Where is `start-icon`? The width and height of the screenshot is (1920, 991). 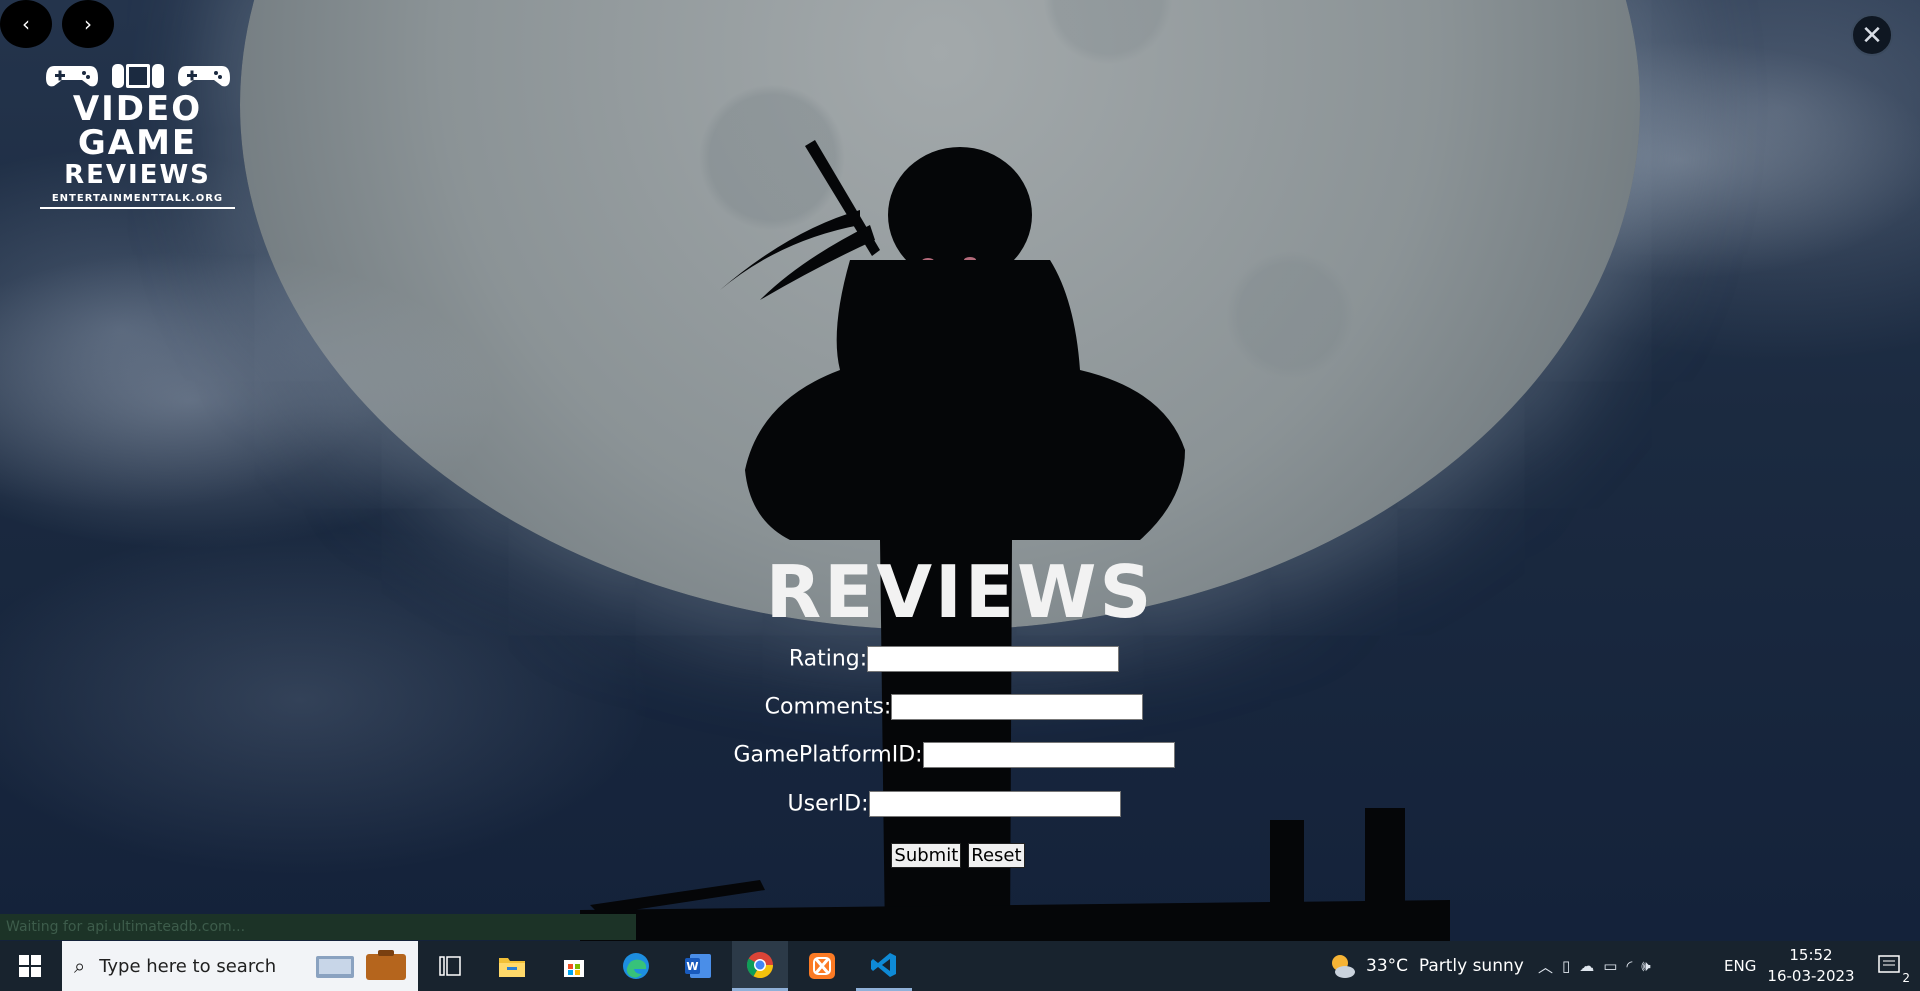
start-icon is located at coordinates (30, 966).